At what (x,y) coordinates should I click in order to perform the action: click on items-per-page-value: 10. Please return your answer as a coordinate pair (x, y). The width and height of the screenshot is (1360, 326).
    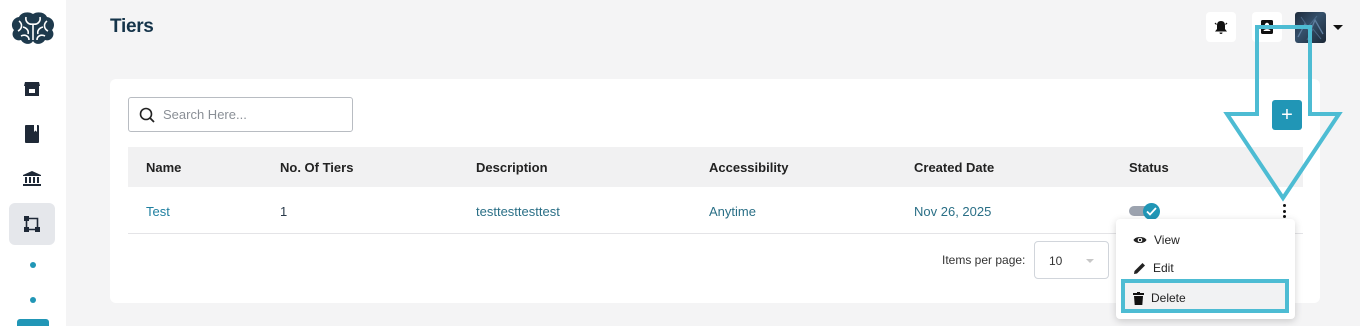
    Looking at the image, I should click on (1056, 261).